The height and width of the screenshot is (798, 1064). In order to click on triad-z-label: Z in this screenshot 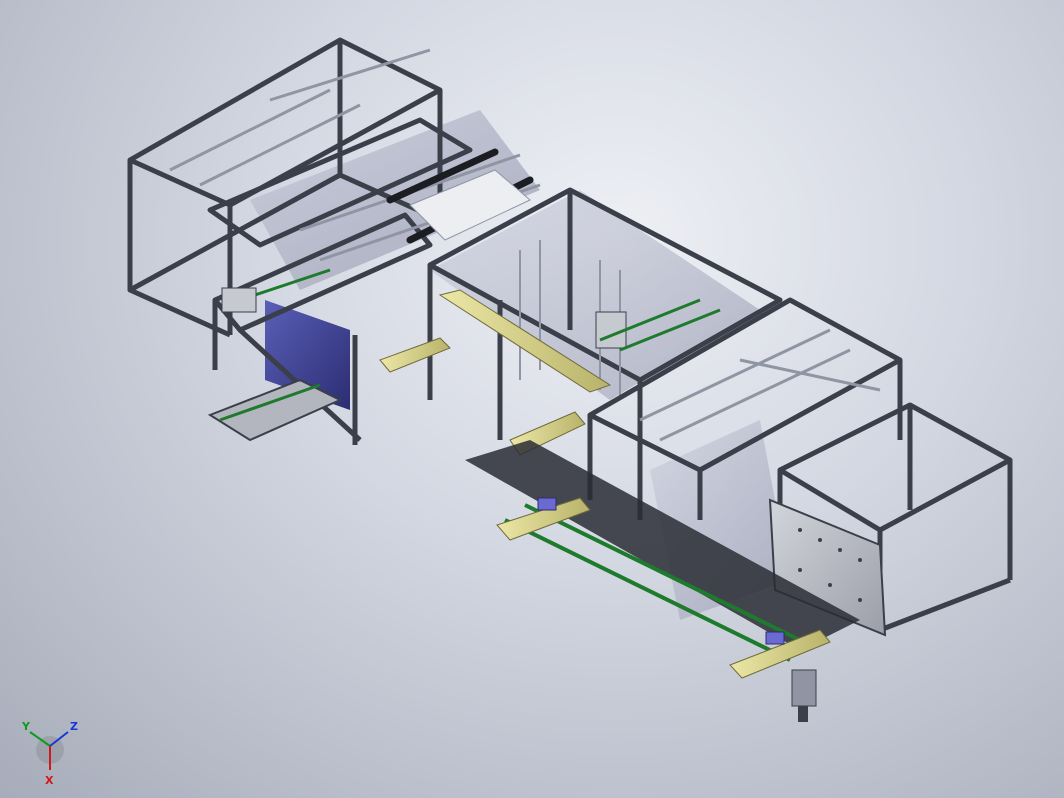, I will do `click(74, 726)`.